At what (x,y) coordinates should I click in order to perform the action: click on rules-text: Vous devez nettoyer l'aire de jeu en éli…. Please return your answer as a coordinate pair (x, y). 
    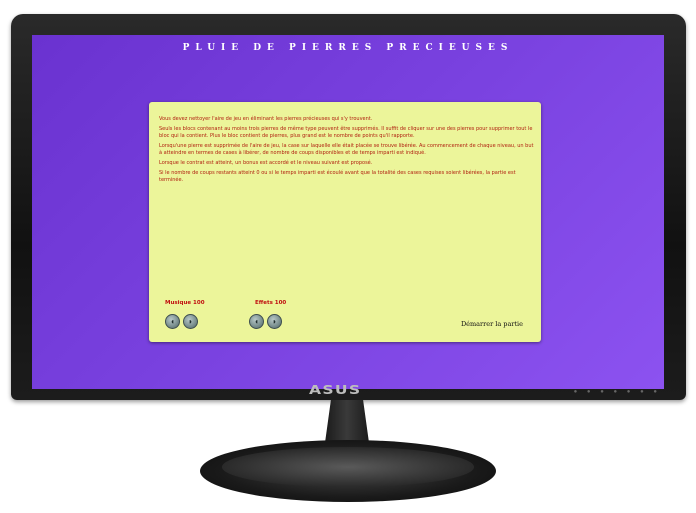
    Looking at the image, I should click on (347, 151).